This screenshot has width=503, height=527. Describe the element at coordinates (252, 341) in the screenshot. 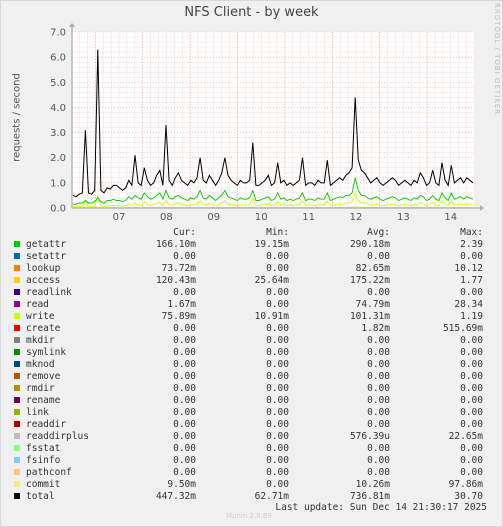

I see `legend-row-mkdir: mkdir 0.00 0.00 0.00 0.00` at that location.